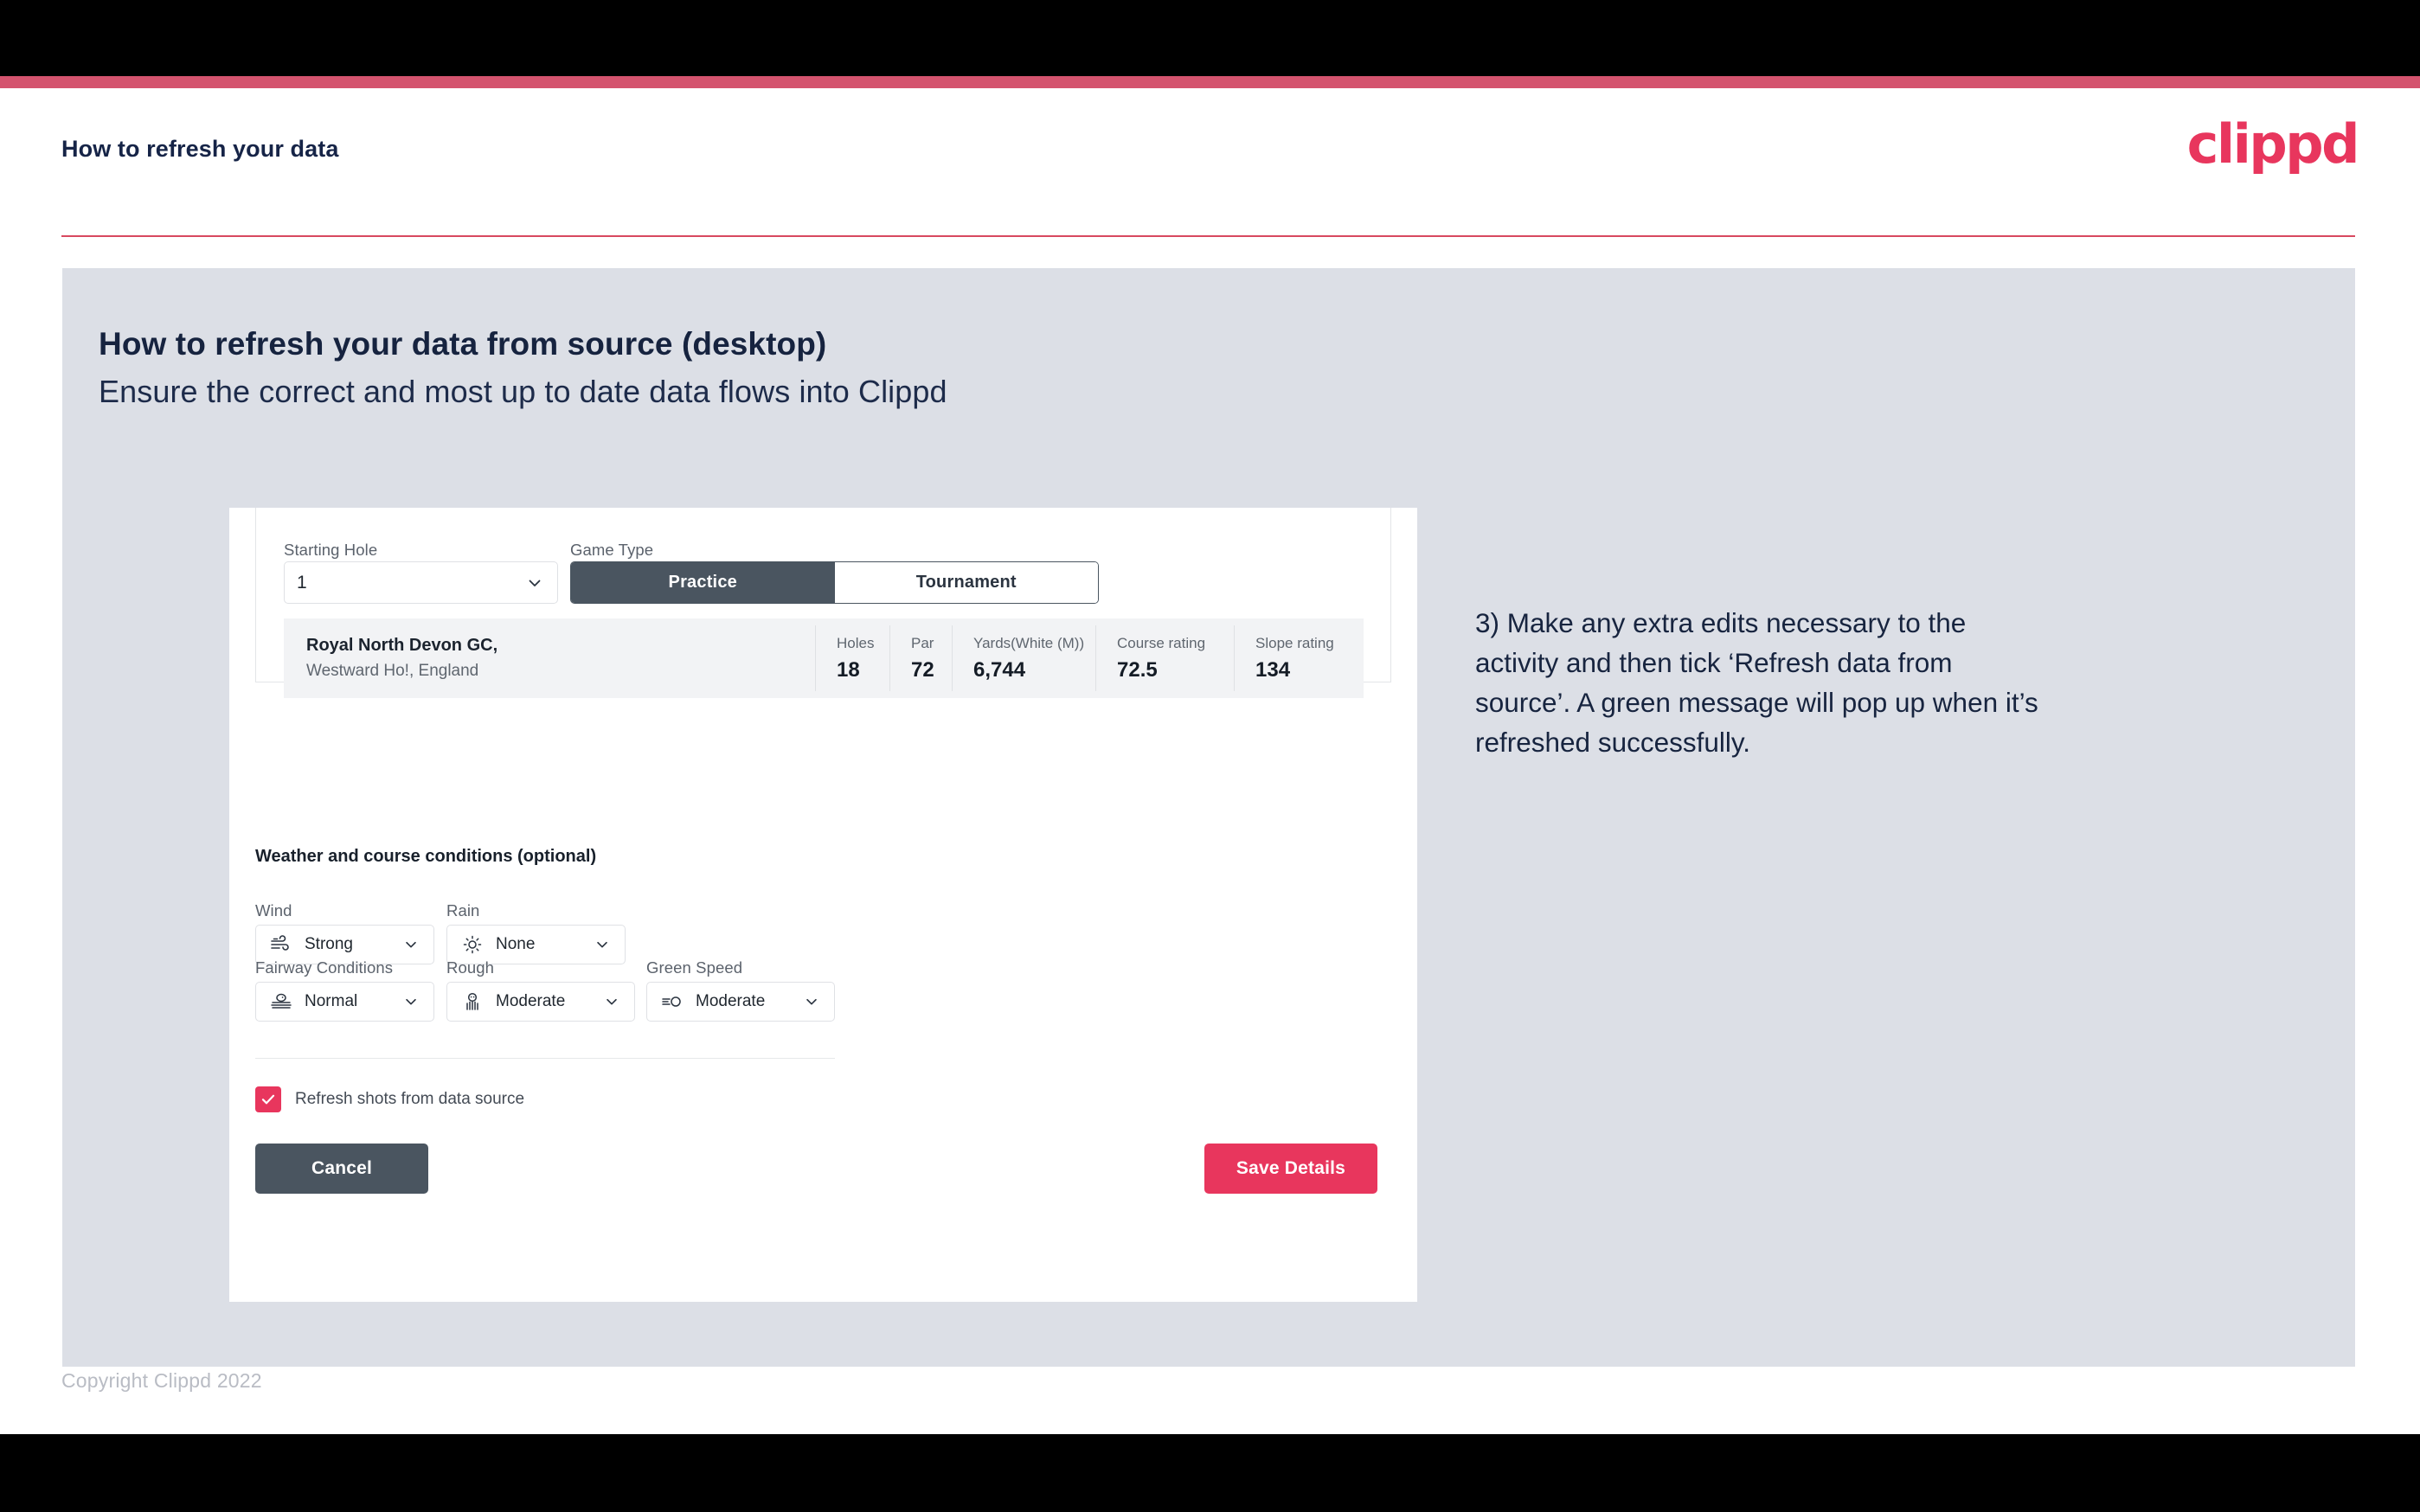 The image size is (2420, 1512). Describe the element at coordinates (281, 944) in the screenshot. I see `wind-icon` at that location.